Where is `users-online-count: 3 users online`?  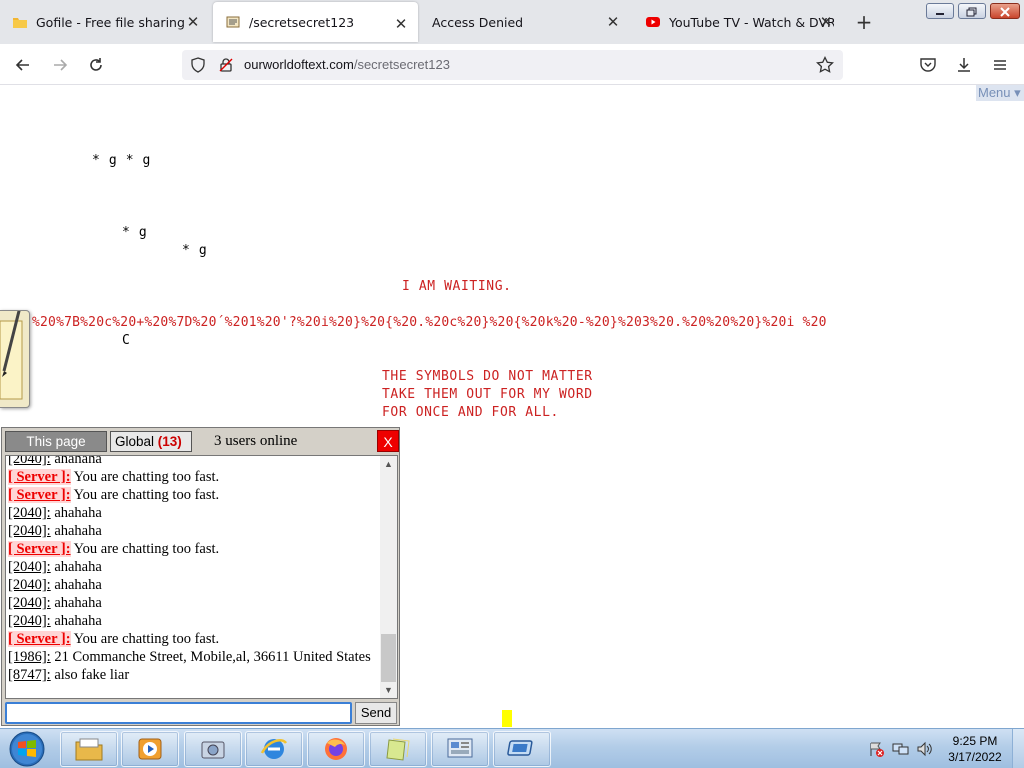 users-online-count: 3 users online is located at coordinates (256, 441).